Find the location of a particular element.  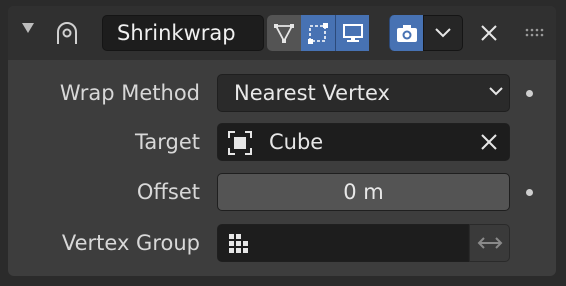

render-button is located at coordinates (406, 33).